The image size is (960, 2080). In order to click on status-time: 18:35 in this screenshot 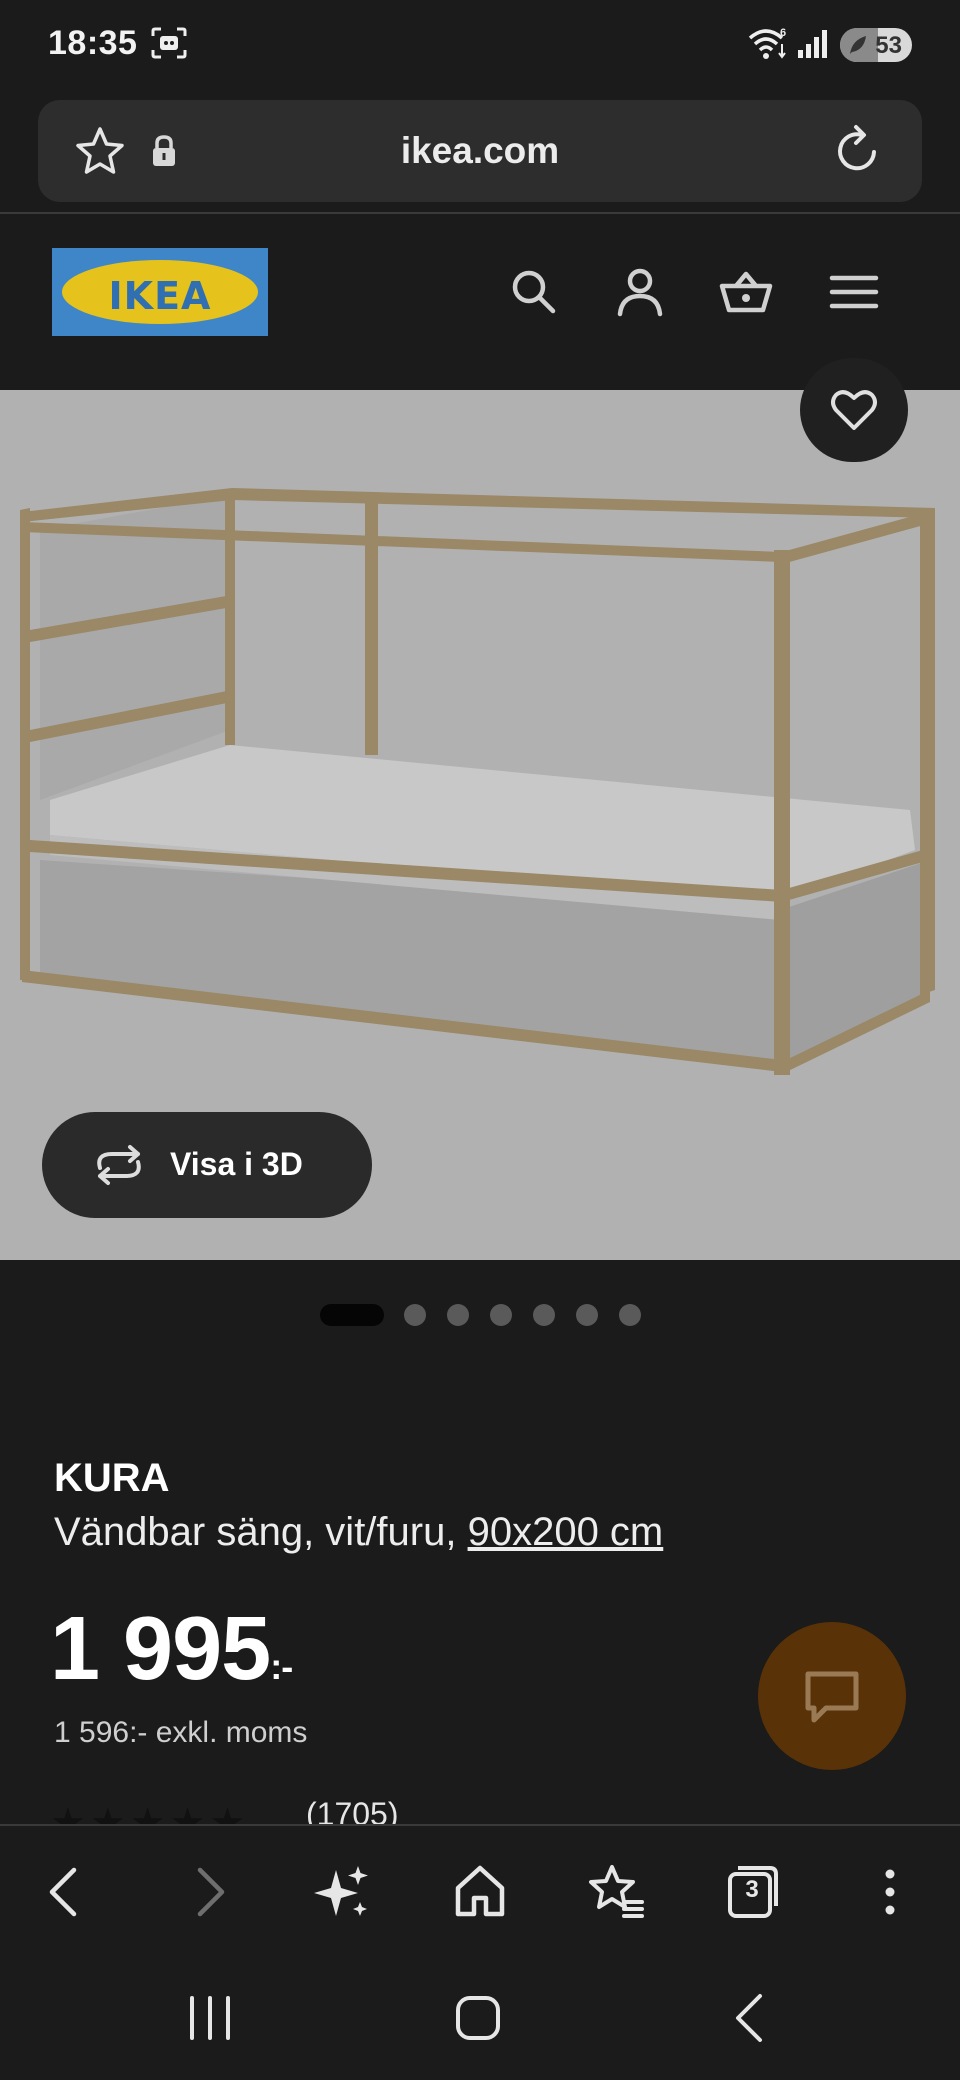, I will do `click(93, 43)`.